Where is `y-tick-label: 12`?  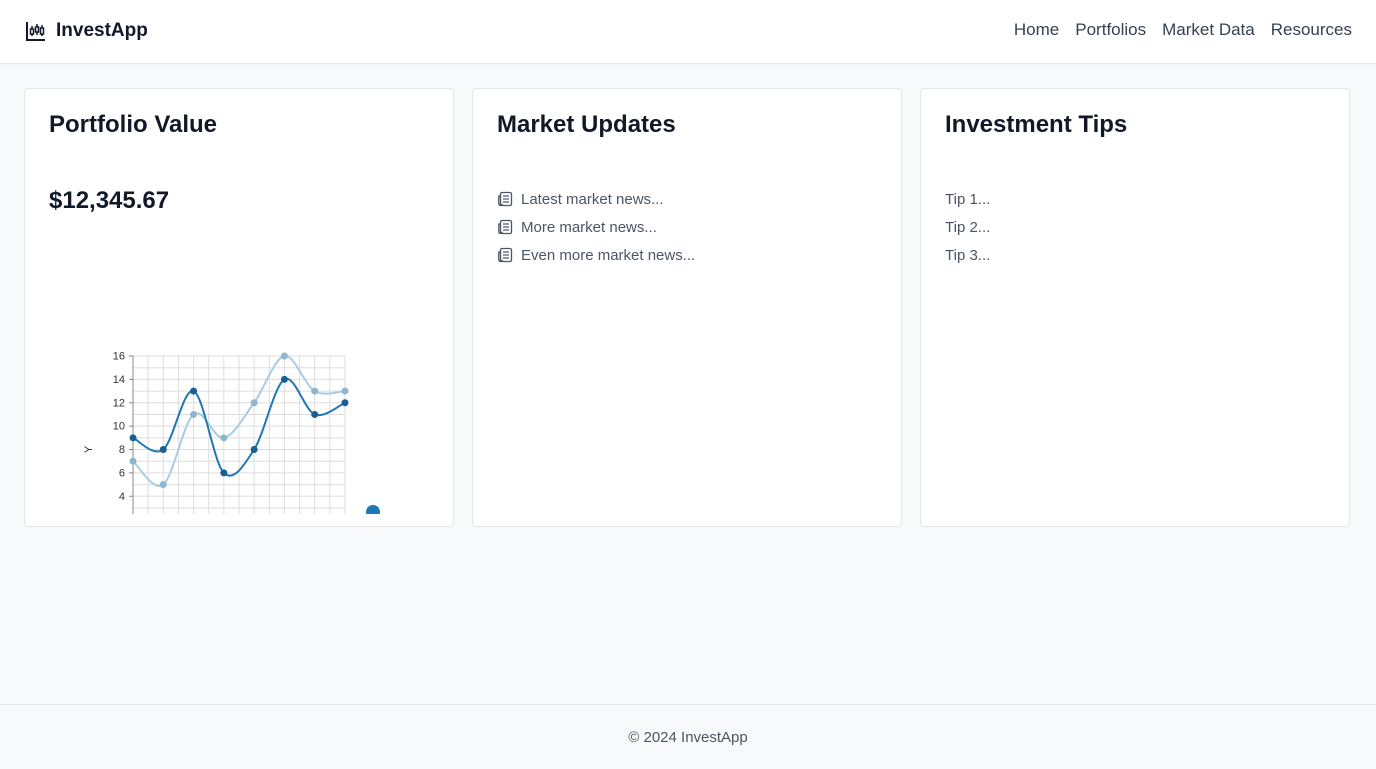 y-tick-label: 12 is located at coordinates (119, 403).